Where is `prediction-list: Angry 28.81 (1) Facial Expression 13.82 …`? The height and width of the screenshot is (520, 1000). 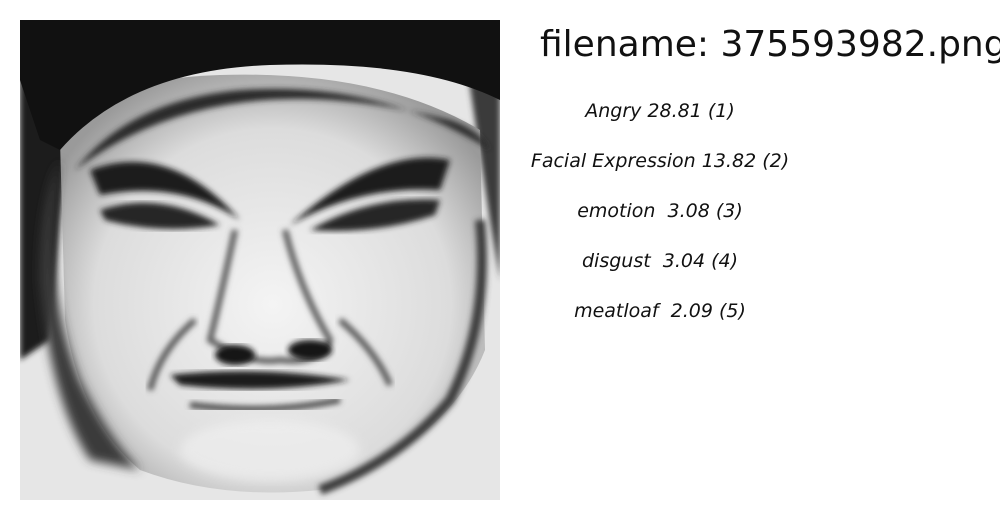
prediction-list: Angry 28.81 (1) Facial Expression 13.82 … is located at coordinates (660, 225).